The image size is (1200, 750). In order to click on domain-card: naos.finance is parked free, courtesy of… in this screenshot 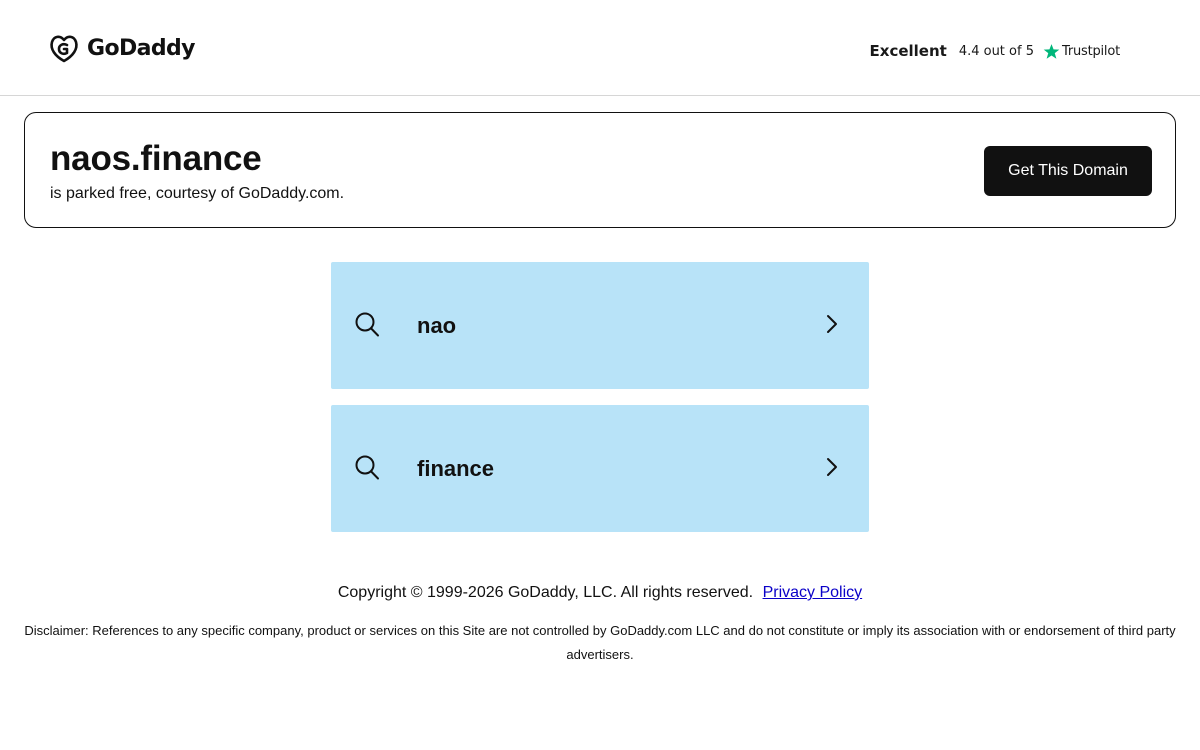, I will do `click(600, 170)`.